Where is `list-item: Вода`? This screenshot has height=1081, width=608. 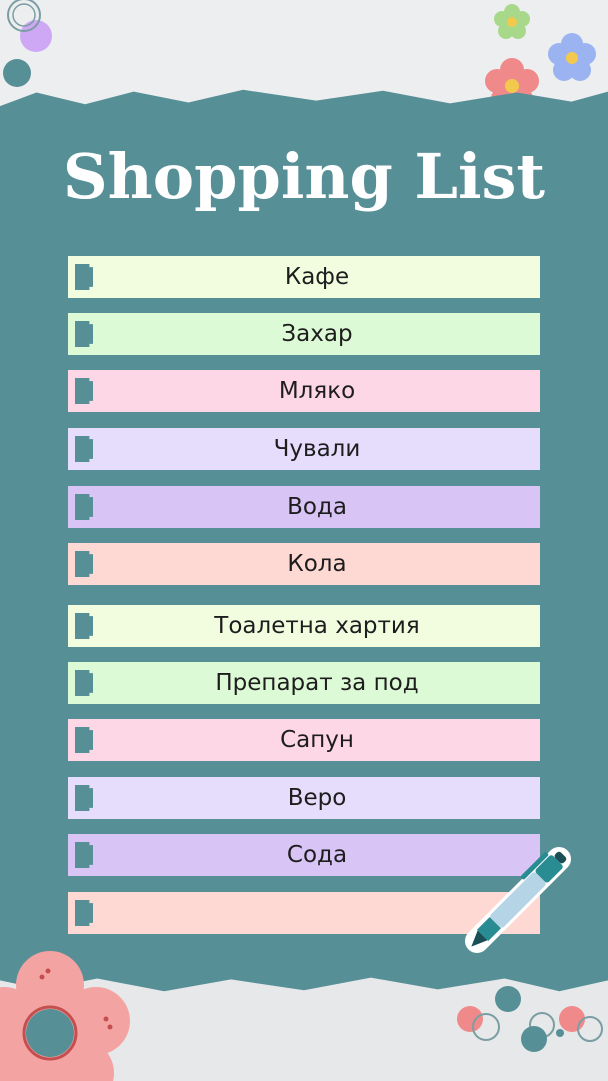 list-item: Вода is located at coordinates (304, 507).